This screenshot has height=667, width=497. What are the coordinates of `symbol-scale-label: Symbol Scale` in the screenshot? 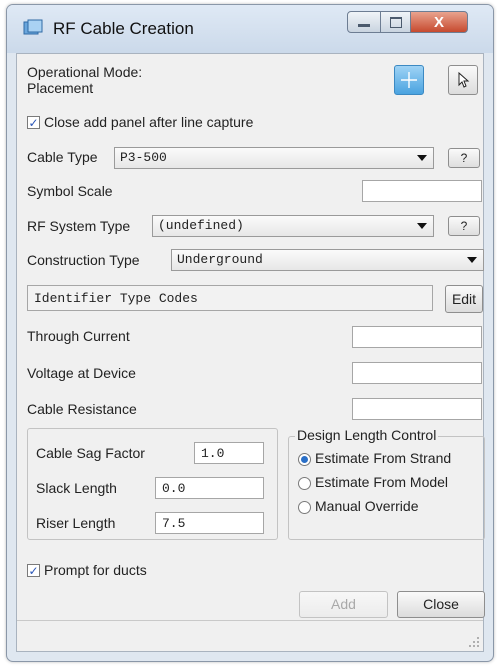 It's located at (70, 191).